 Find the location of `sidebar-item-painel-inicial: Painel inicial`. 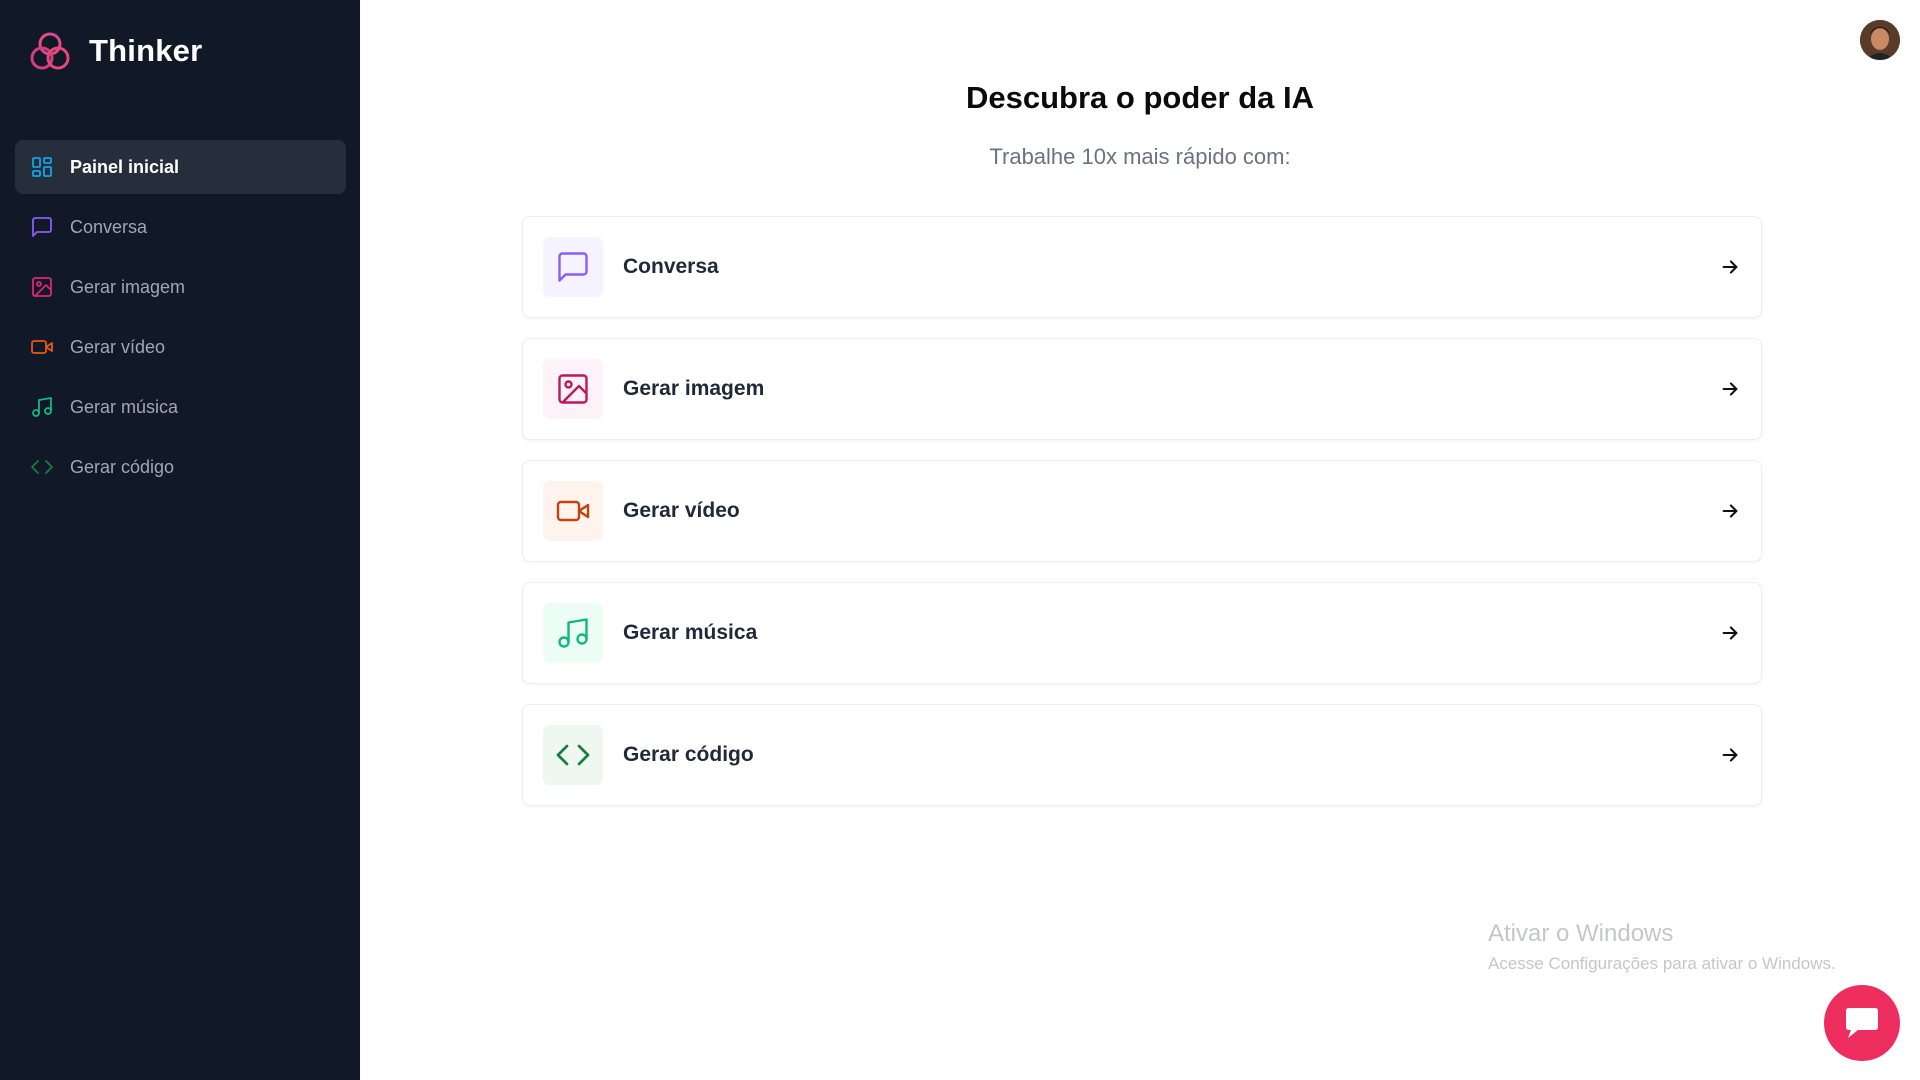

sidebar-item-painel-inicial: Painel inicial is located at coordinates (180, 167).